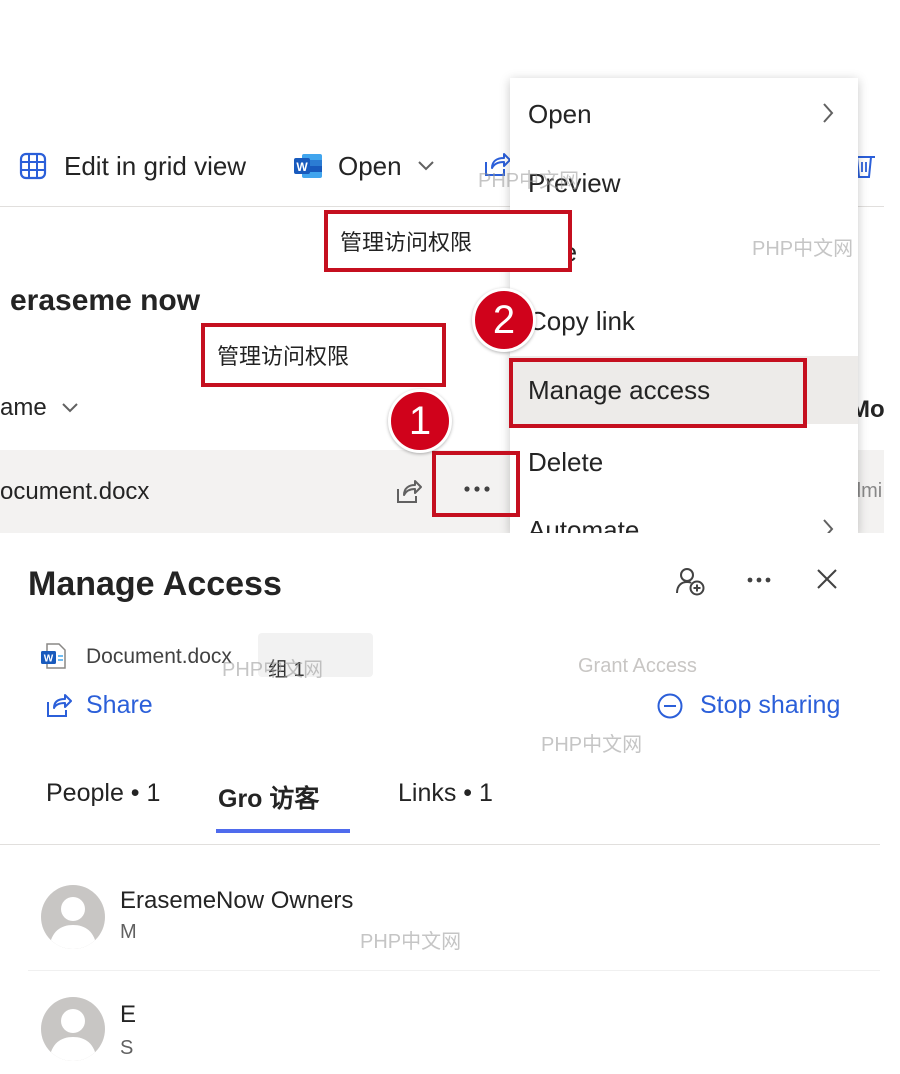  I want to click on active-tab-indicator, so click(283, 831).